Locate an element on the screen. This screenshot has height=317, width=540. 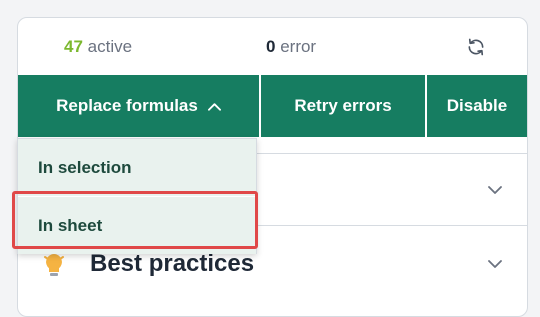
error-count-stat: 0 error is located at coordinates (291, 47).